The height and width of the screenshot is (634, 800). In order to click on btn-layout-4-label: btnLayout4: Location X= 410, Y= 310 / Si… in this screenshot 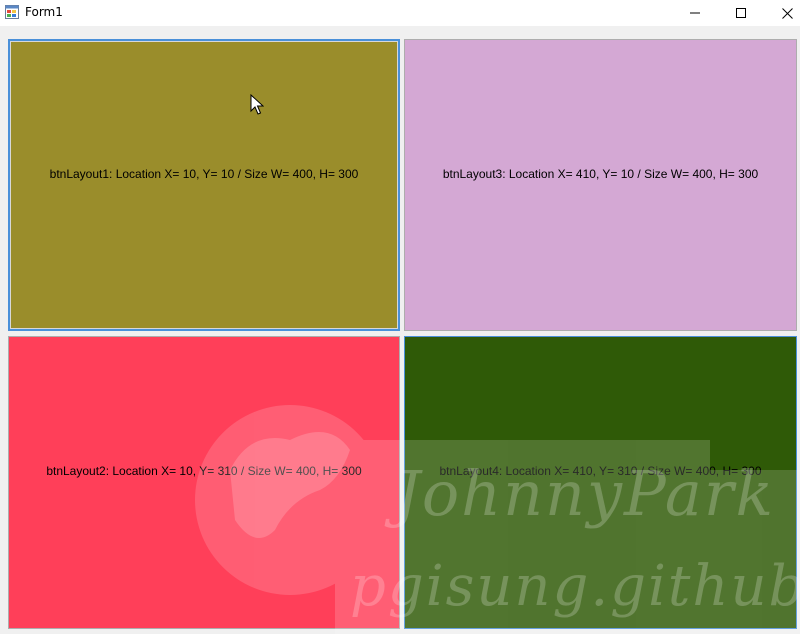, I will do `click(600, 471)`.